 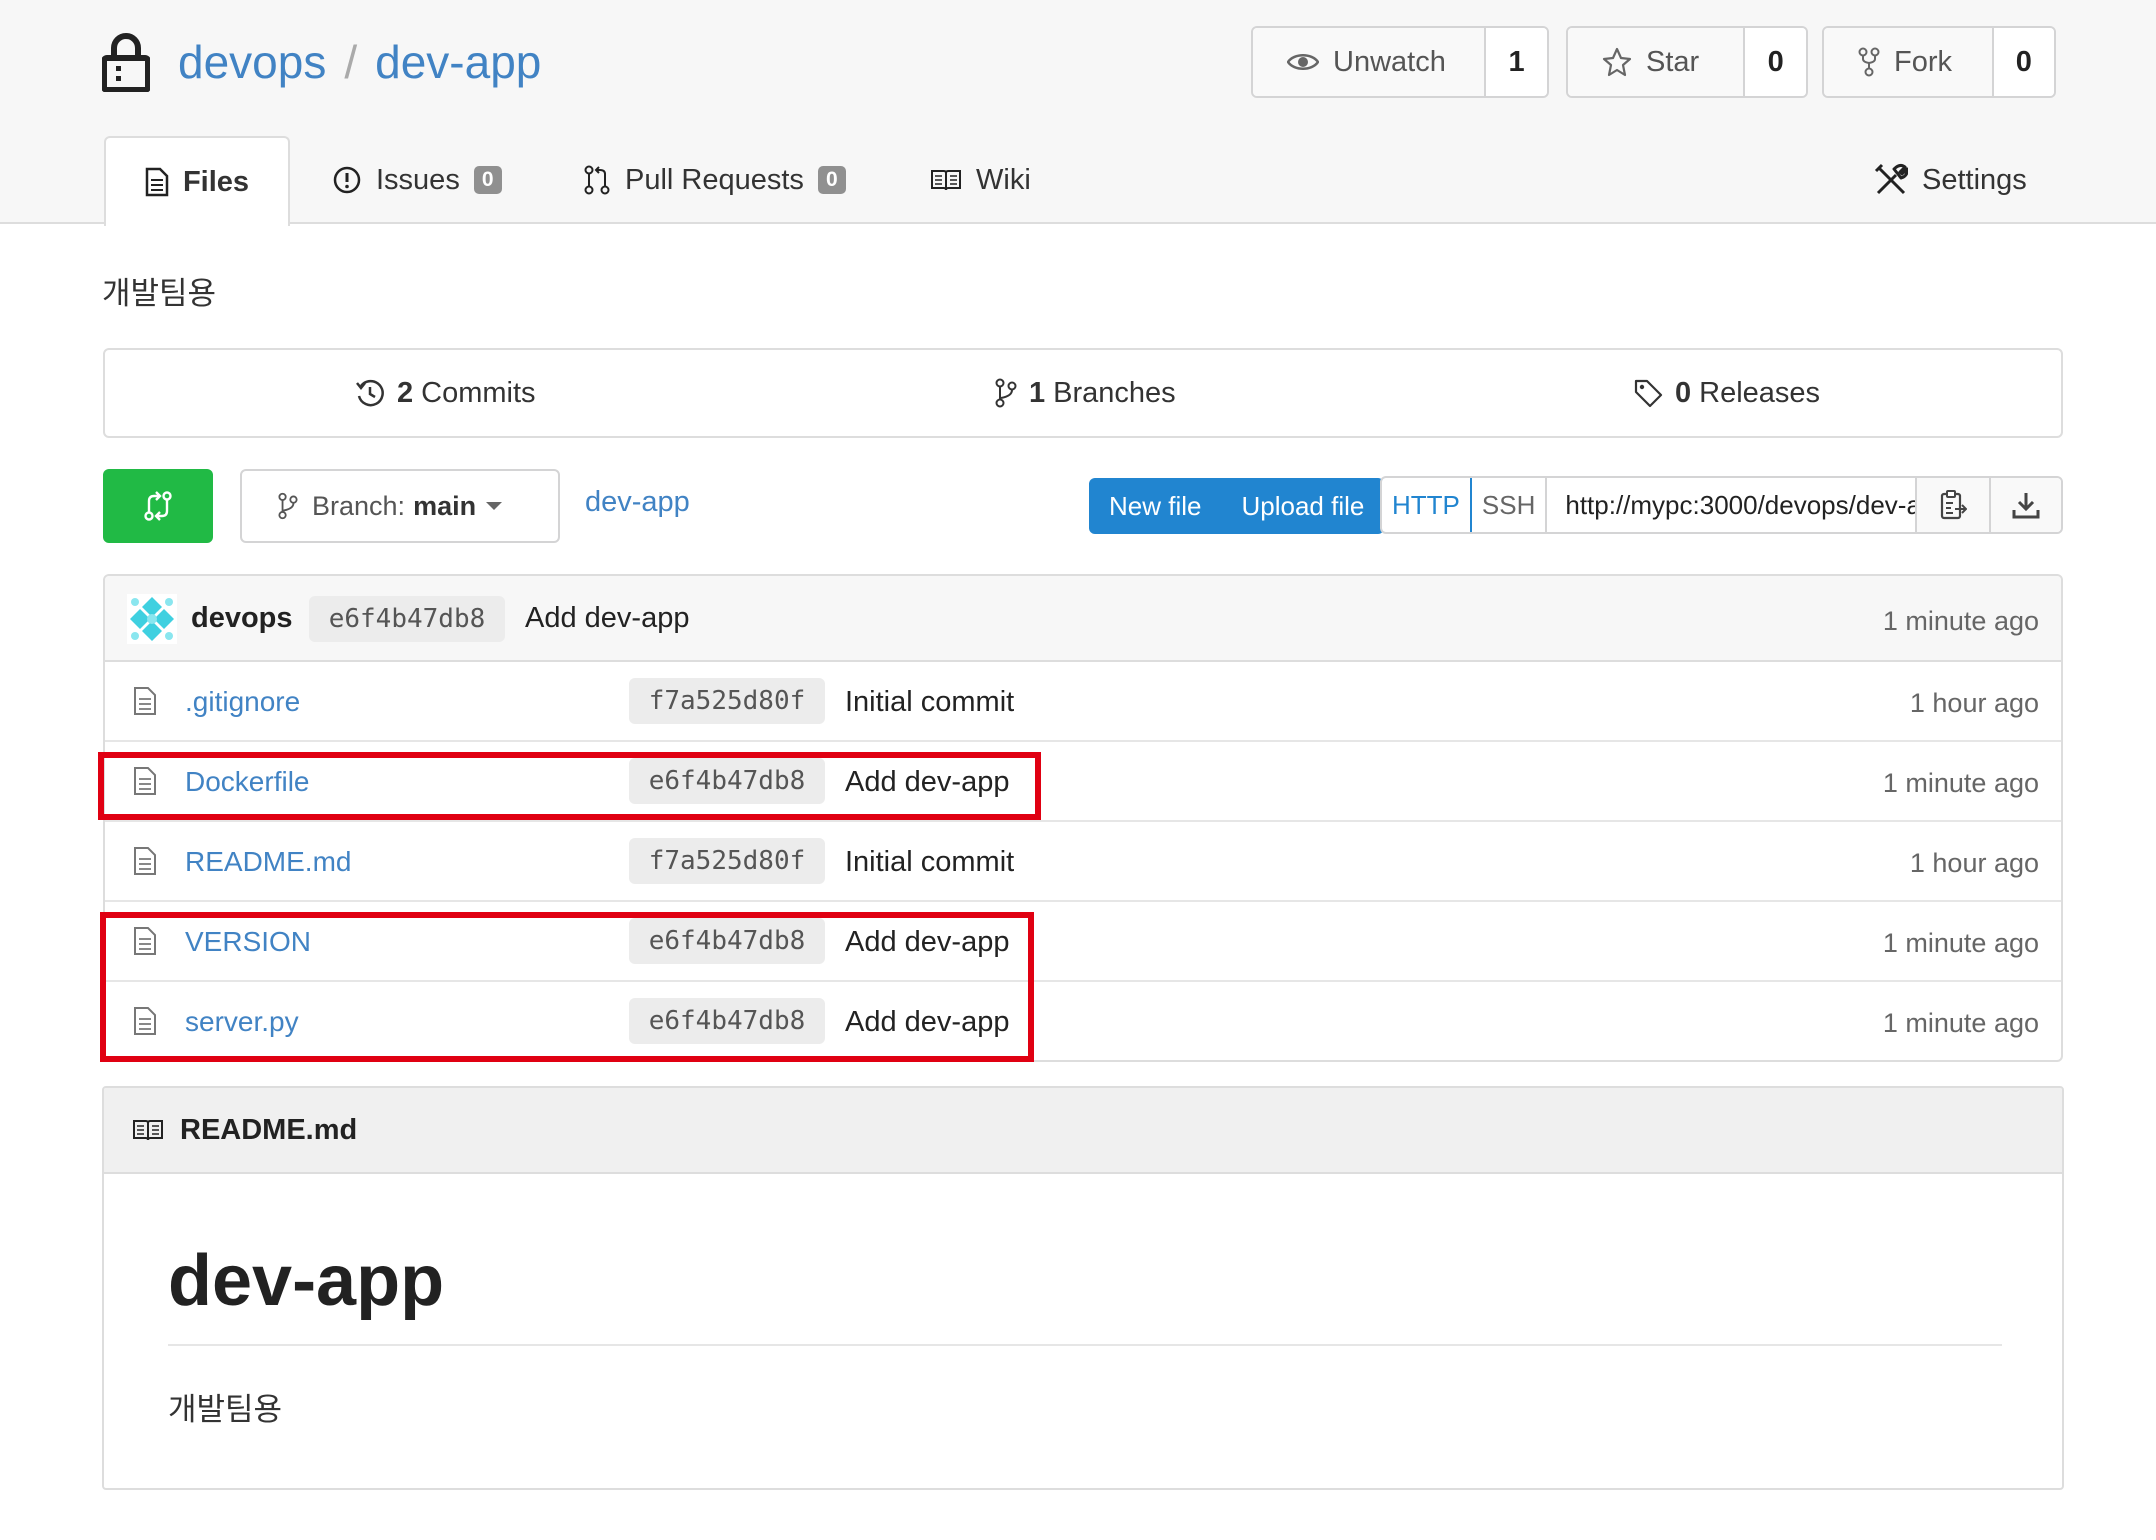 What do you see at coordinates (268, 862) in the screenshot?
I see `file-name-link: README.md` at bounding box center [268, 862].